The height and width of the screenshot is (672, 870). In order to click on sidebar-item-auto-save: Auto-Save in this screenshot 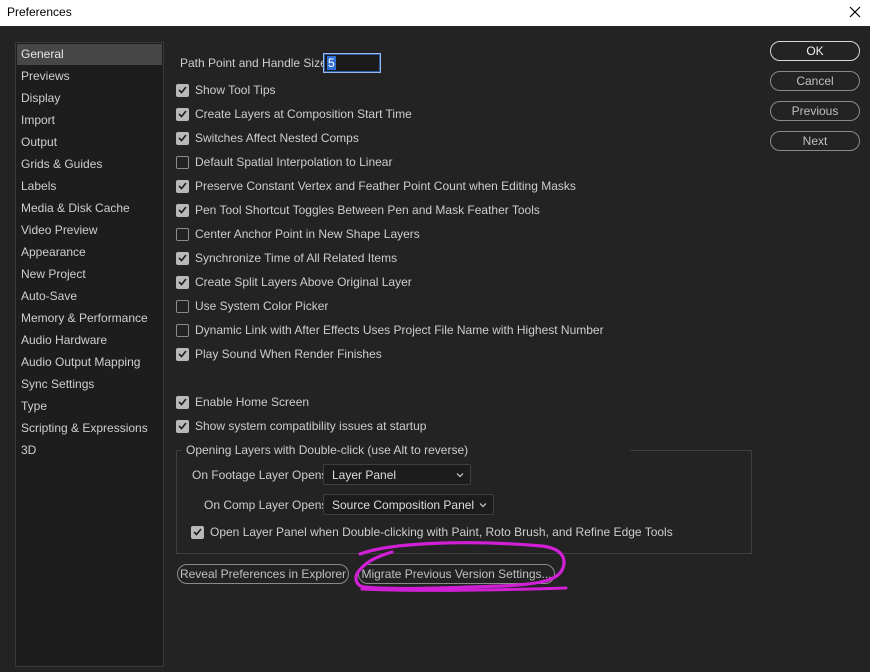, I will do `click(89, 296)`.